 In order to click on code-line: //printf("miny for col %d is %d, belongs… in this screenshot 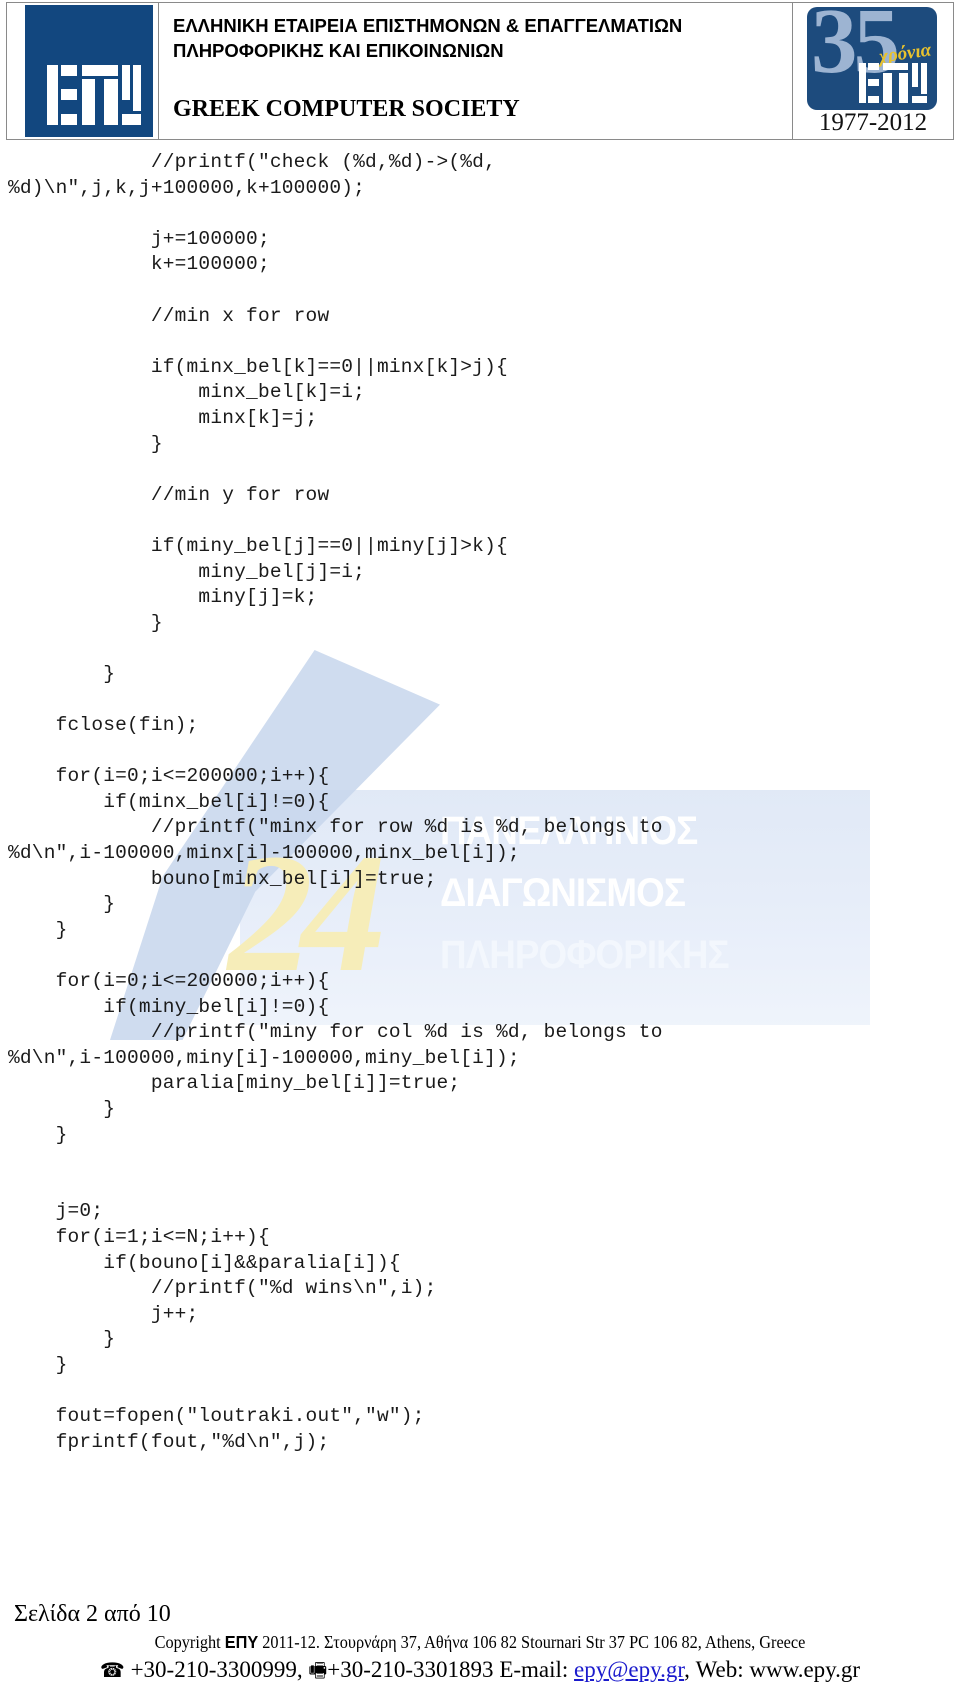, I will do `click(335, 1032)`.